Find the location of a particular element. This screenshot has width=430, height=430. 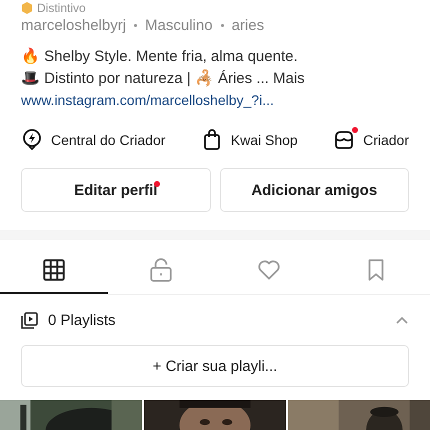

profile-info: marceloshelbyrj is located at coordinates (73, 25).